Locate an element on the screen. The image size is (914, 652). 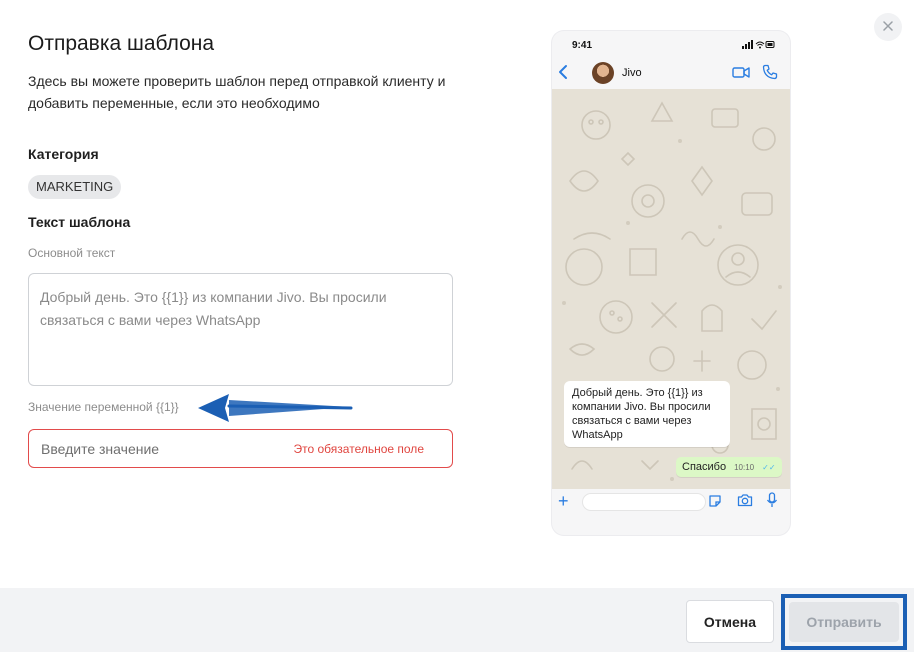
status-time: 9:41 is located at coordinates (582, 45).